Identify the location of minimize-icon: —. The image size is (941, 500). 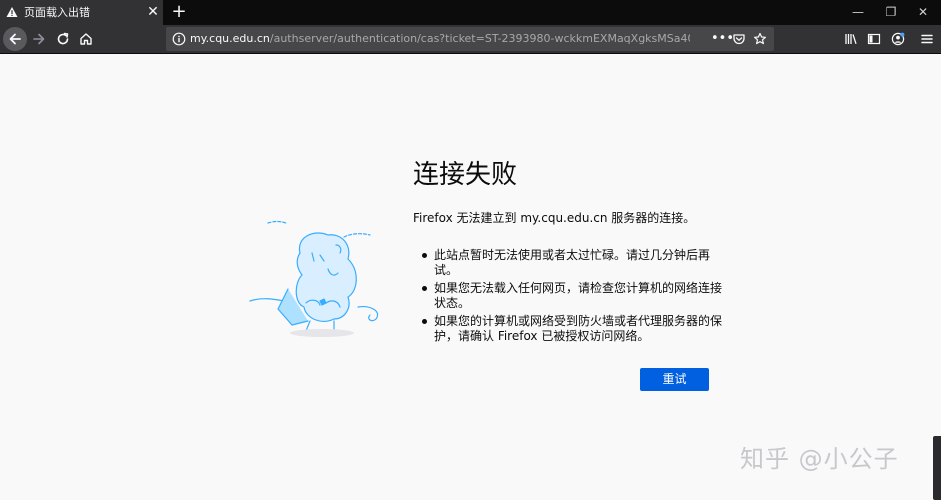
(858, 12).